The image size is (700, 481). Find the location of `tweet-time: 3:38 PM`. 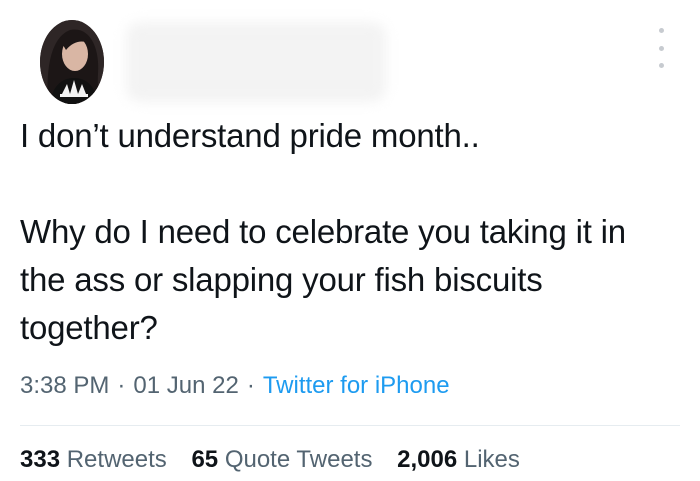

tweet-time: 3:38 PM is located at coordinates (64, 385).